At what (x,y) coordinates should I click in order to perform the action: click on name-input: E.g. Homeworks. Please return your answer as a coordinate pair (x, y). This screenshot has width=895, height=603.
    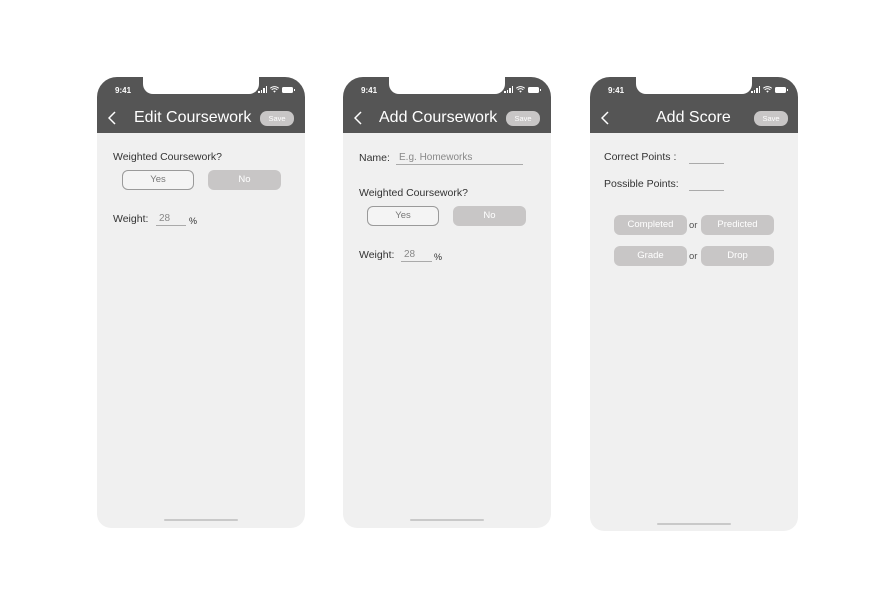
    Looking at the image, I should click on (459, 158).